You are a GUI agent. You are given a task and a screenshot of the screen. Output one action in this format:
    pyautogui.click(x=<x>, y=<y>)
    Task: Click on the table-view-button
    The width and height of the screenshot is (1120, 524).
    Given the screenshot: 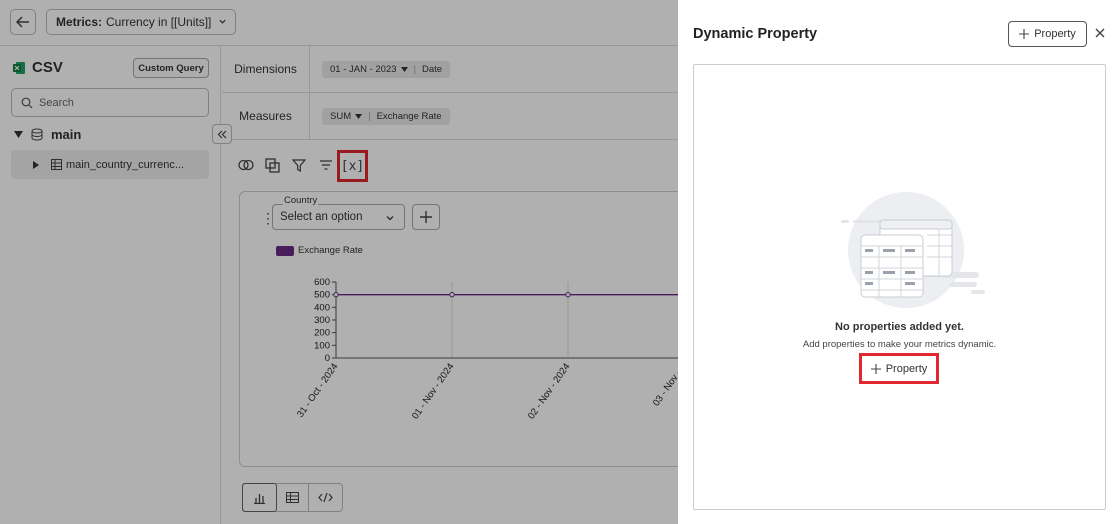 What is the action you would take?
    pyautogui.click(x=293, y=497)
    